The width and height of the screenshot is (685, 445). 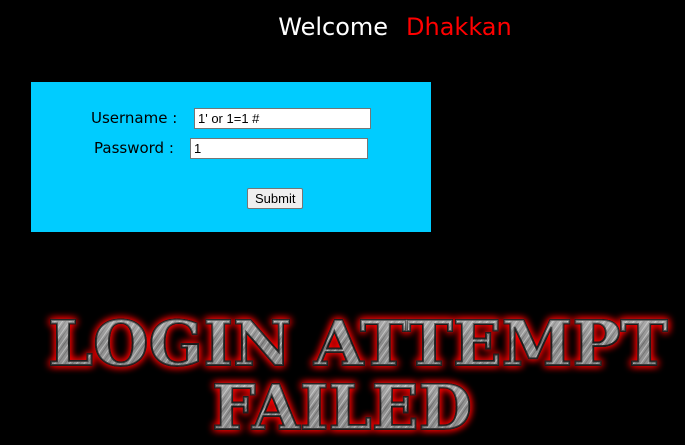 What do you see at coordinates (459, 27) in the screenshot?
I see `site-name: Dhakkan` at bounding box center [459, 27].